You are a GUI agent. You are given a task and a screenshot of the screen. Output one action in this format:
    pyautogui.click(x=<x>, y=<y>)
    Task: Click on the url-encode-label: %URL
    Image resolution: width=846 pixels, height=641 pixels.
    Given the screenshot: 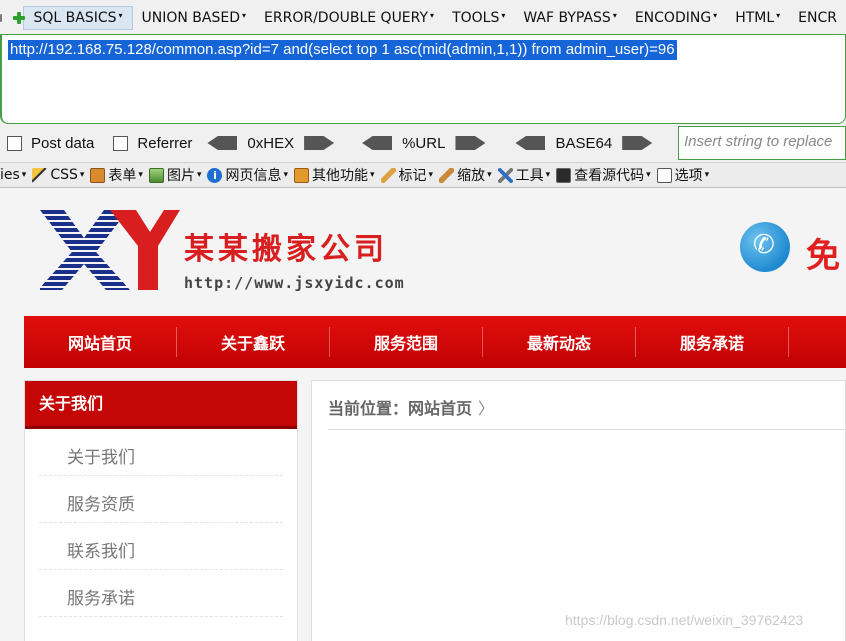 What is the action you would take?
    pyautogui.click(x=424, y=143)
    